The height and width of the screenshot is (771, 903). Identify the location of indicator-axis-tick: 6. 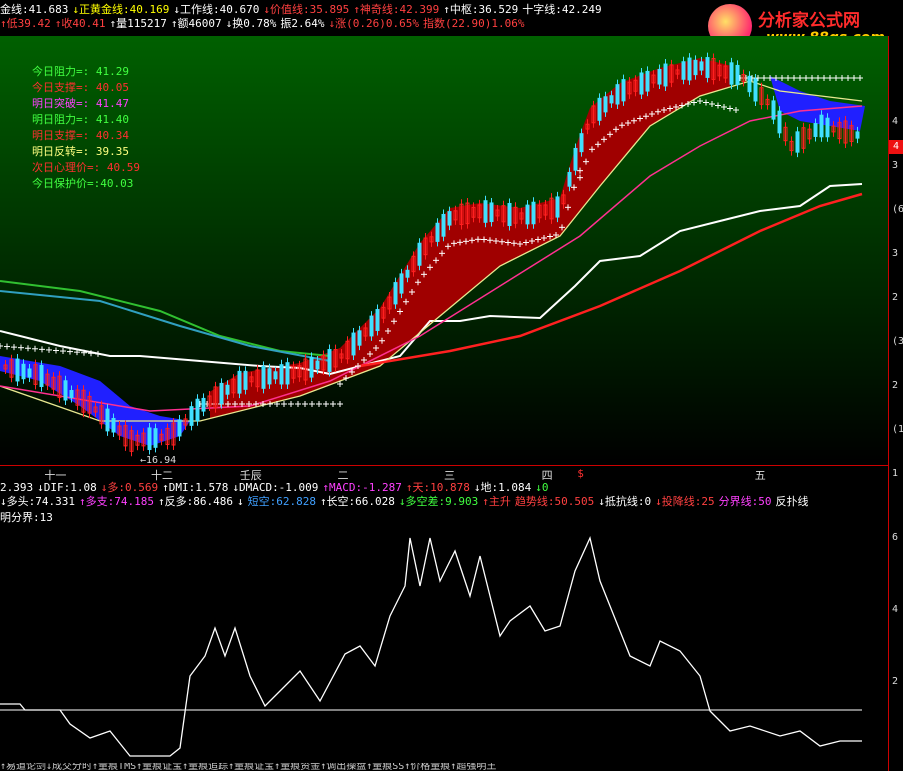
(895, 537).